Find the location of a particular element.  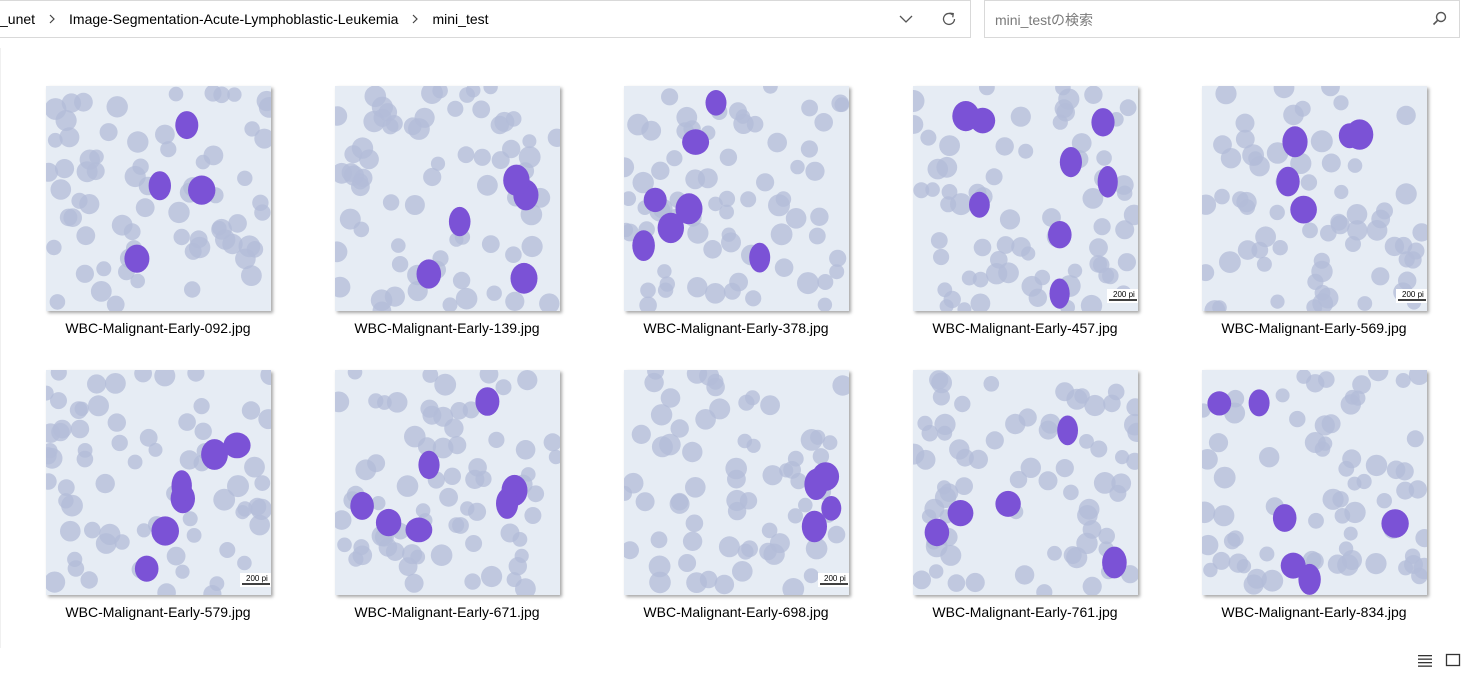

chevron-down-icon is located at coordinates (906, 19).